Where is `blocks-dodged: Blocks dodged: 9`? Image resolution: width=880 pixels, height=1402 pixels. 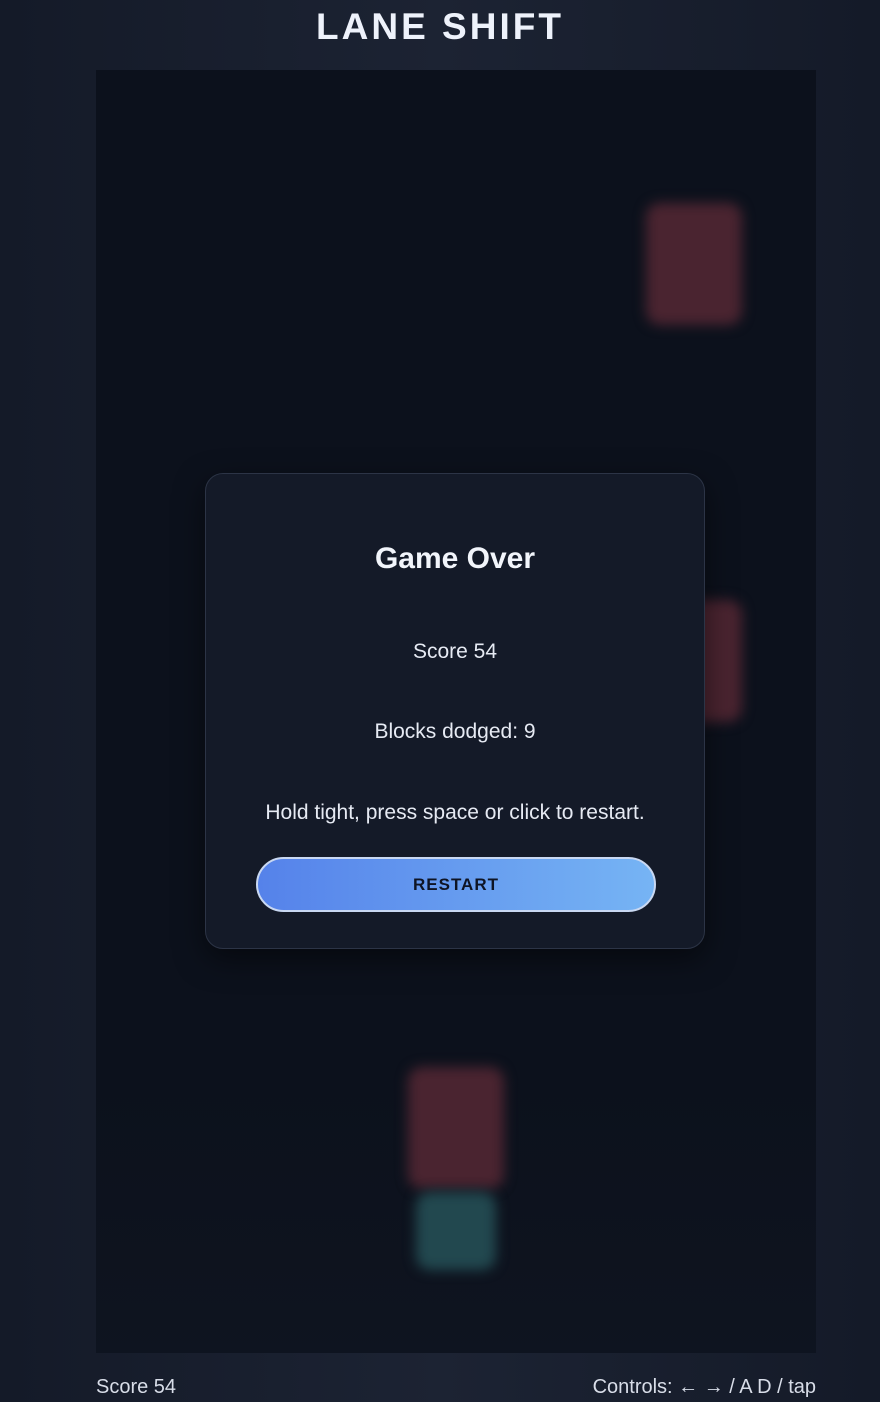
blocks-dodged: Blocks dodged: 9 is located at coordinates (455, 731).